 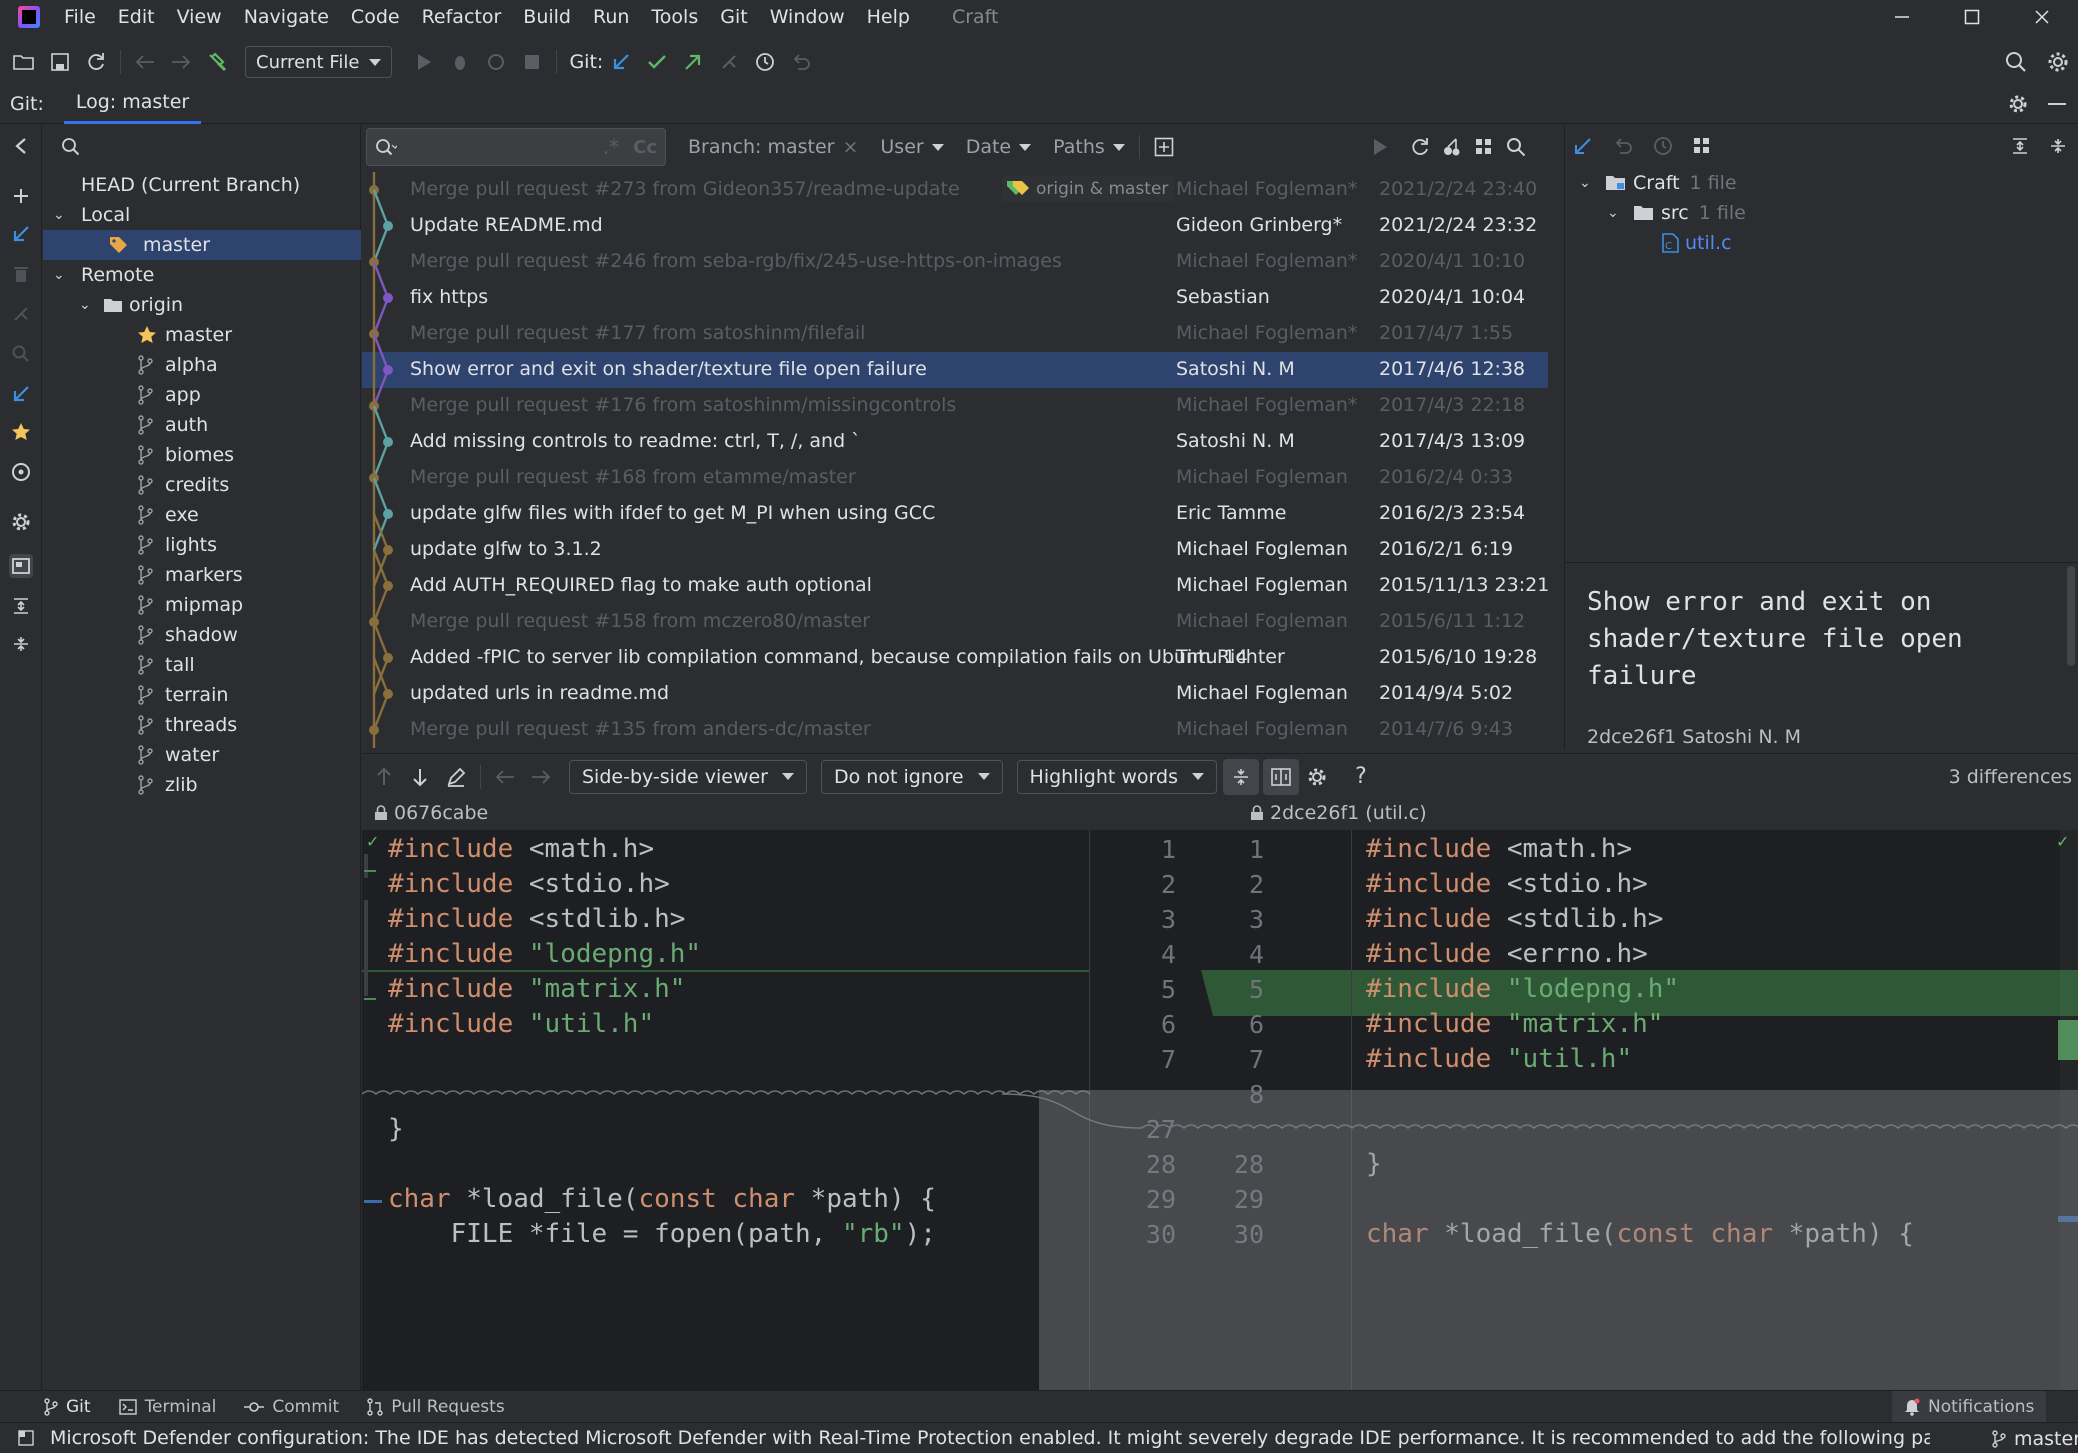 What do you see at coordinates (611, 17) in the screenshot?
I see `menu-run: Run` at bounding box center [611, 17].